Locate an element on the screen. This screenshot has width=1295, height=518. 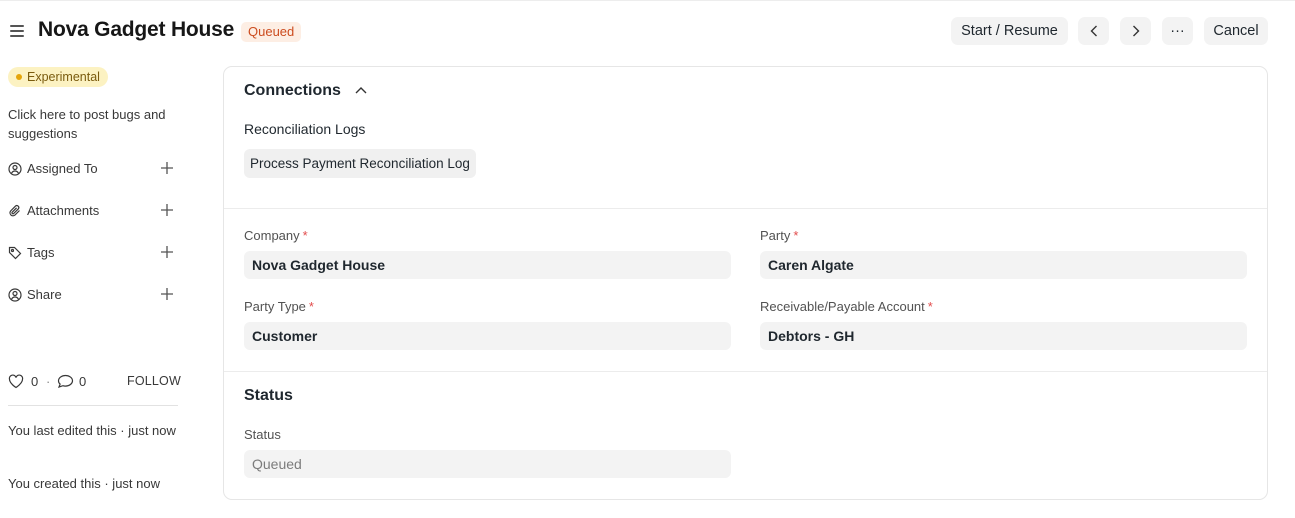
comment-icon is located at coordinates (65, 381).